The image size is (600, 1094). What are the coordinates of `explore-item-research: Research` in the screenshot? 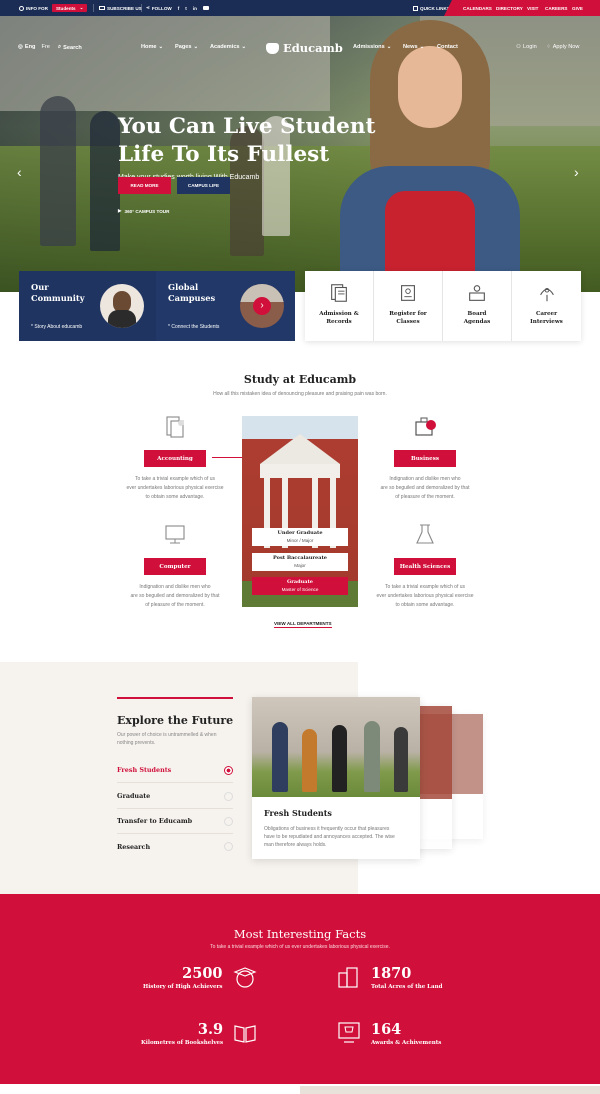 It's located at (175, 846).